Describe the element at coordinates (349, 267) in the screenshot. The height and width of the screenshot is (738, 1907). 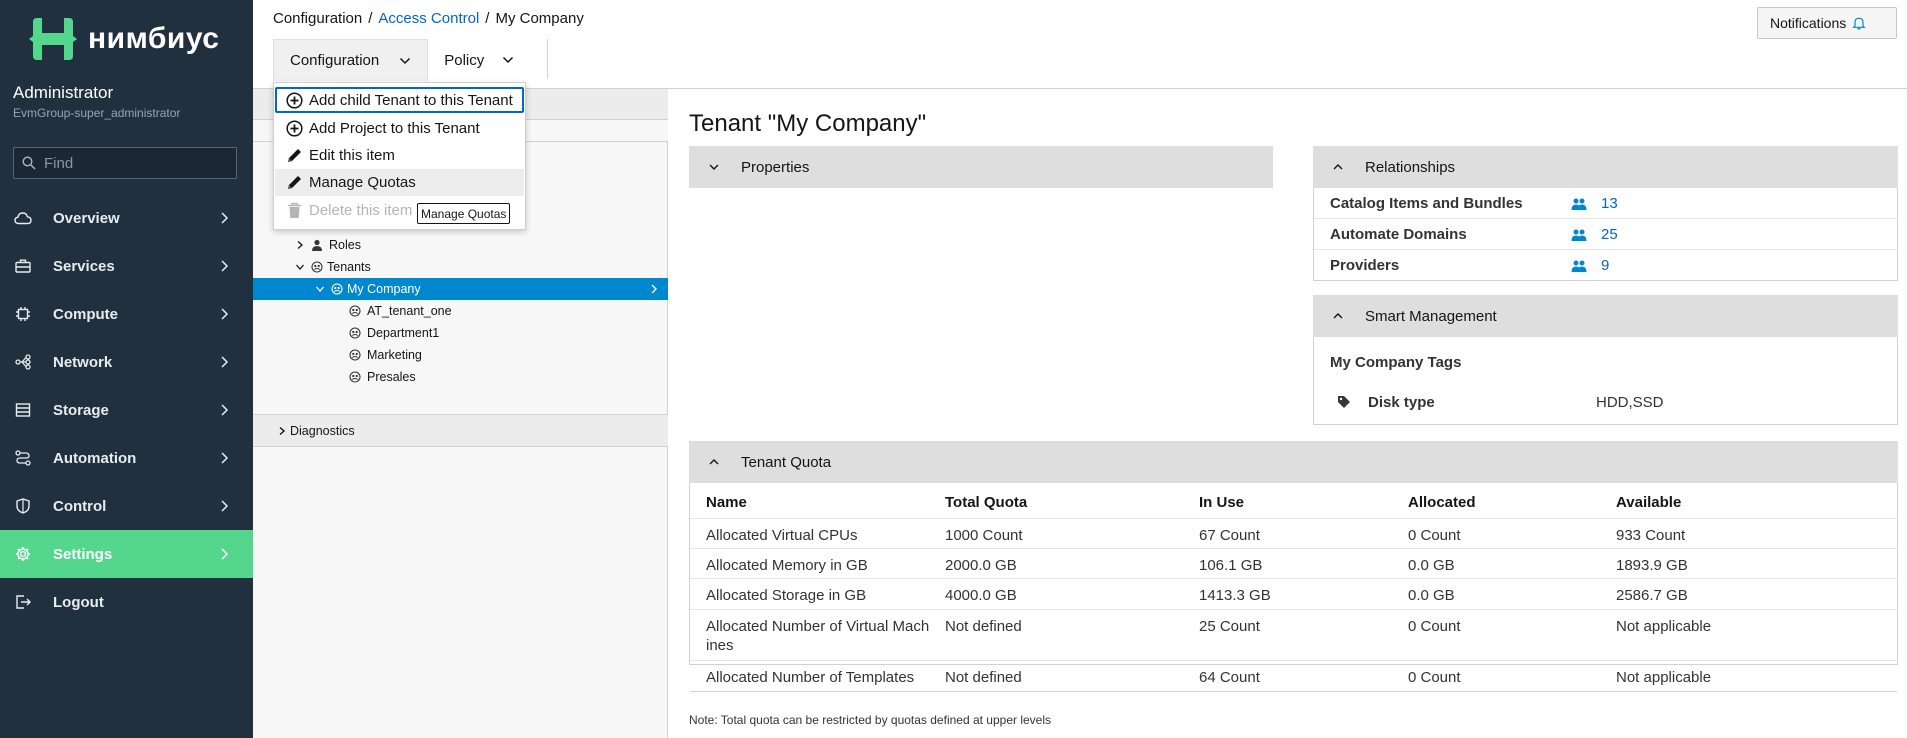
I see `tree-label: Tenants` at that location.